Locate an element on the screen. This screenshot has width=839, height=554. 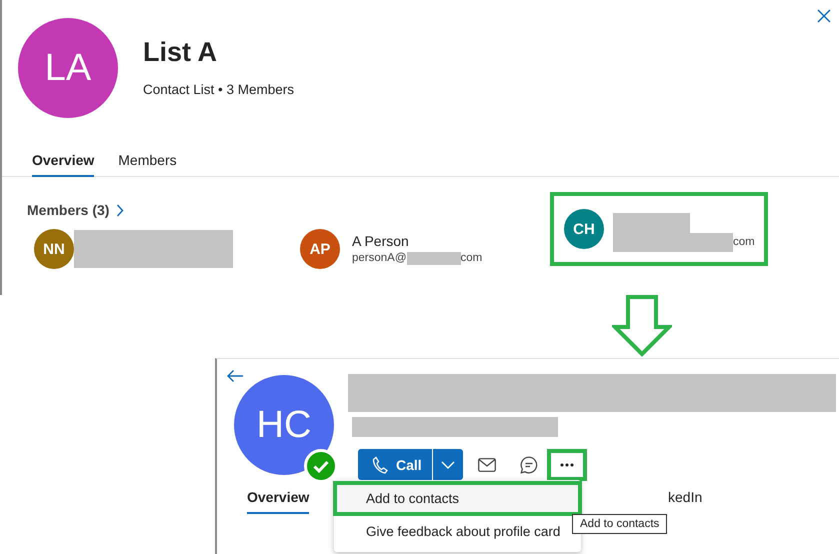
list-subtitle: Contact List • 3 Members is located at coordinates (218, 89).